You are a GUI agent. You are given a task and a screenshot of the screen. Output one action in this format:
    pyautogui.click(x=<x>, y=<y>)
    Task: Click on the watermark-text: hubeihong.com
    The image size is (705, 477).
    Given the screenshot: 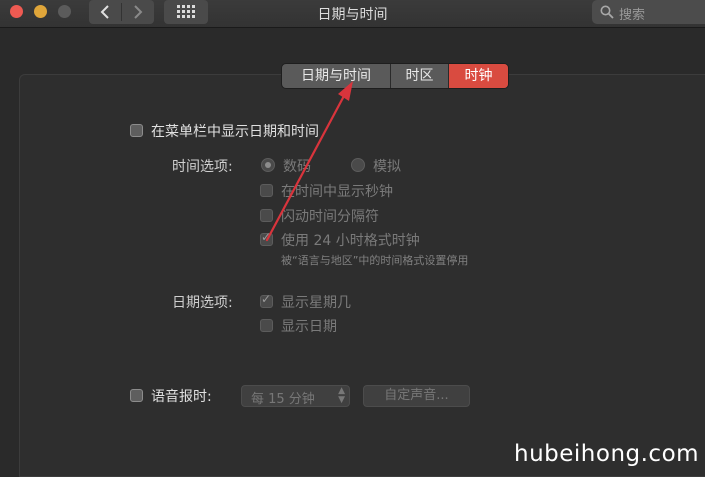 What is the action you would take?
    pyautogui.click(x=607, y=454)
    